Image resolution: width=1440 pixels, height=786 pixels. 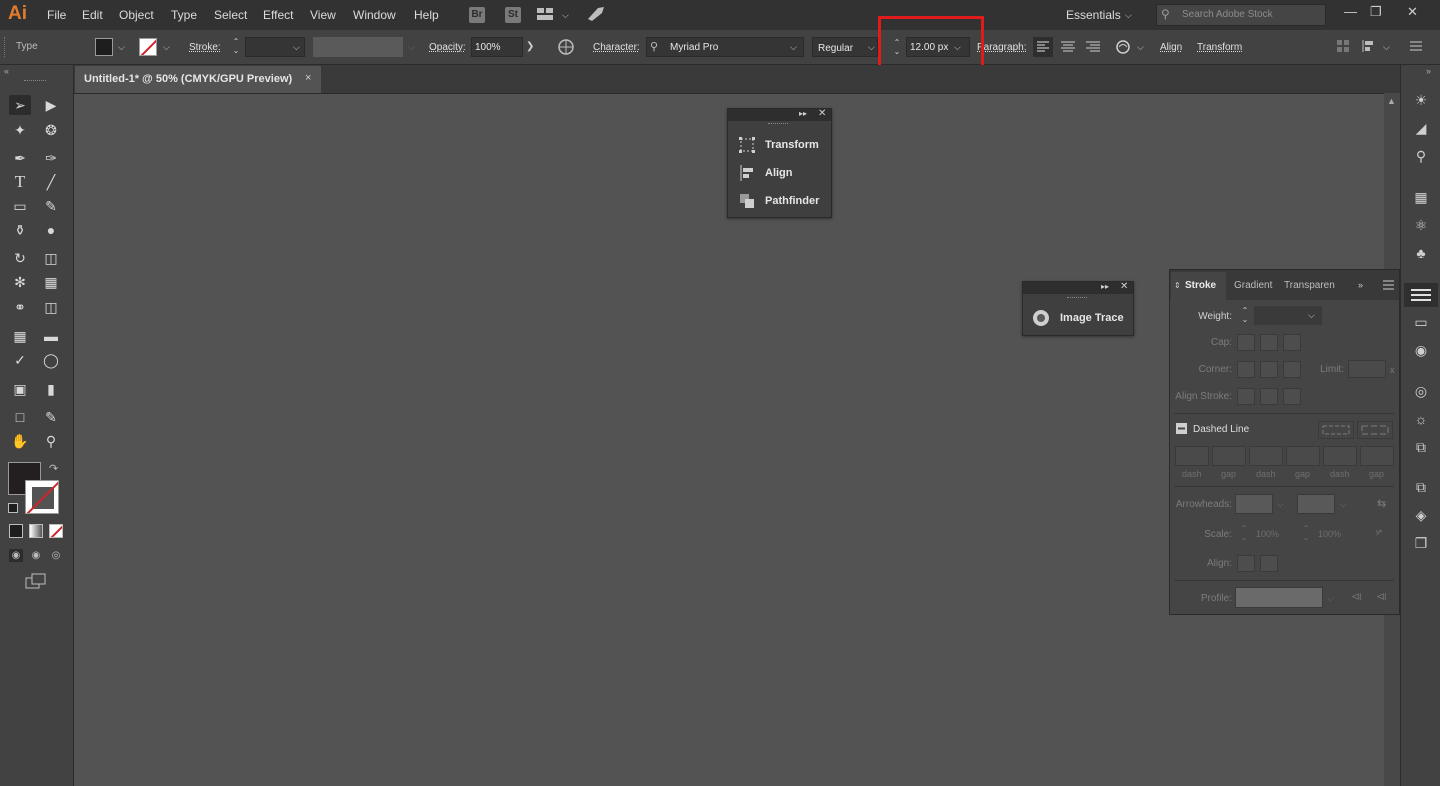 I want to click on hand-tool-icon: ✋, so click(x=20, y=441).